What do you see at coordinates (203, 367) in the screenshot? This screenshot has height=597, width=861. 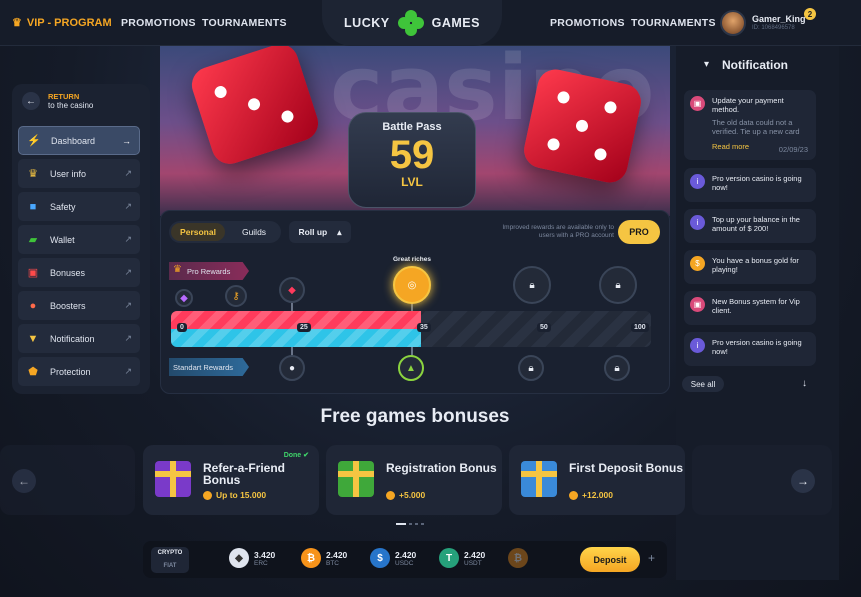 I see `standard-rewards-text: Standart Rewards` at bounding box center [203, 367].